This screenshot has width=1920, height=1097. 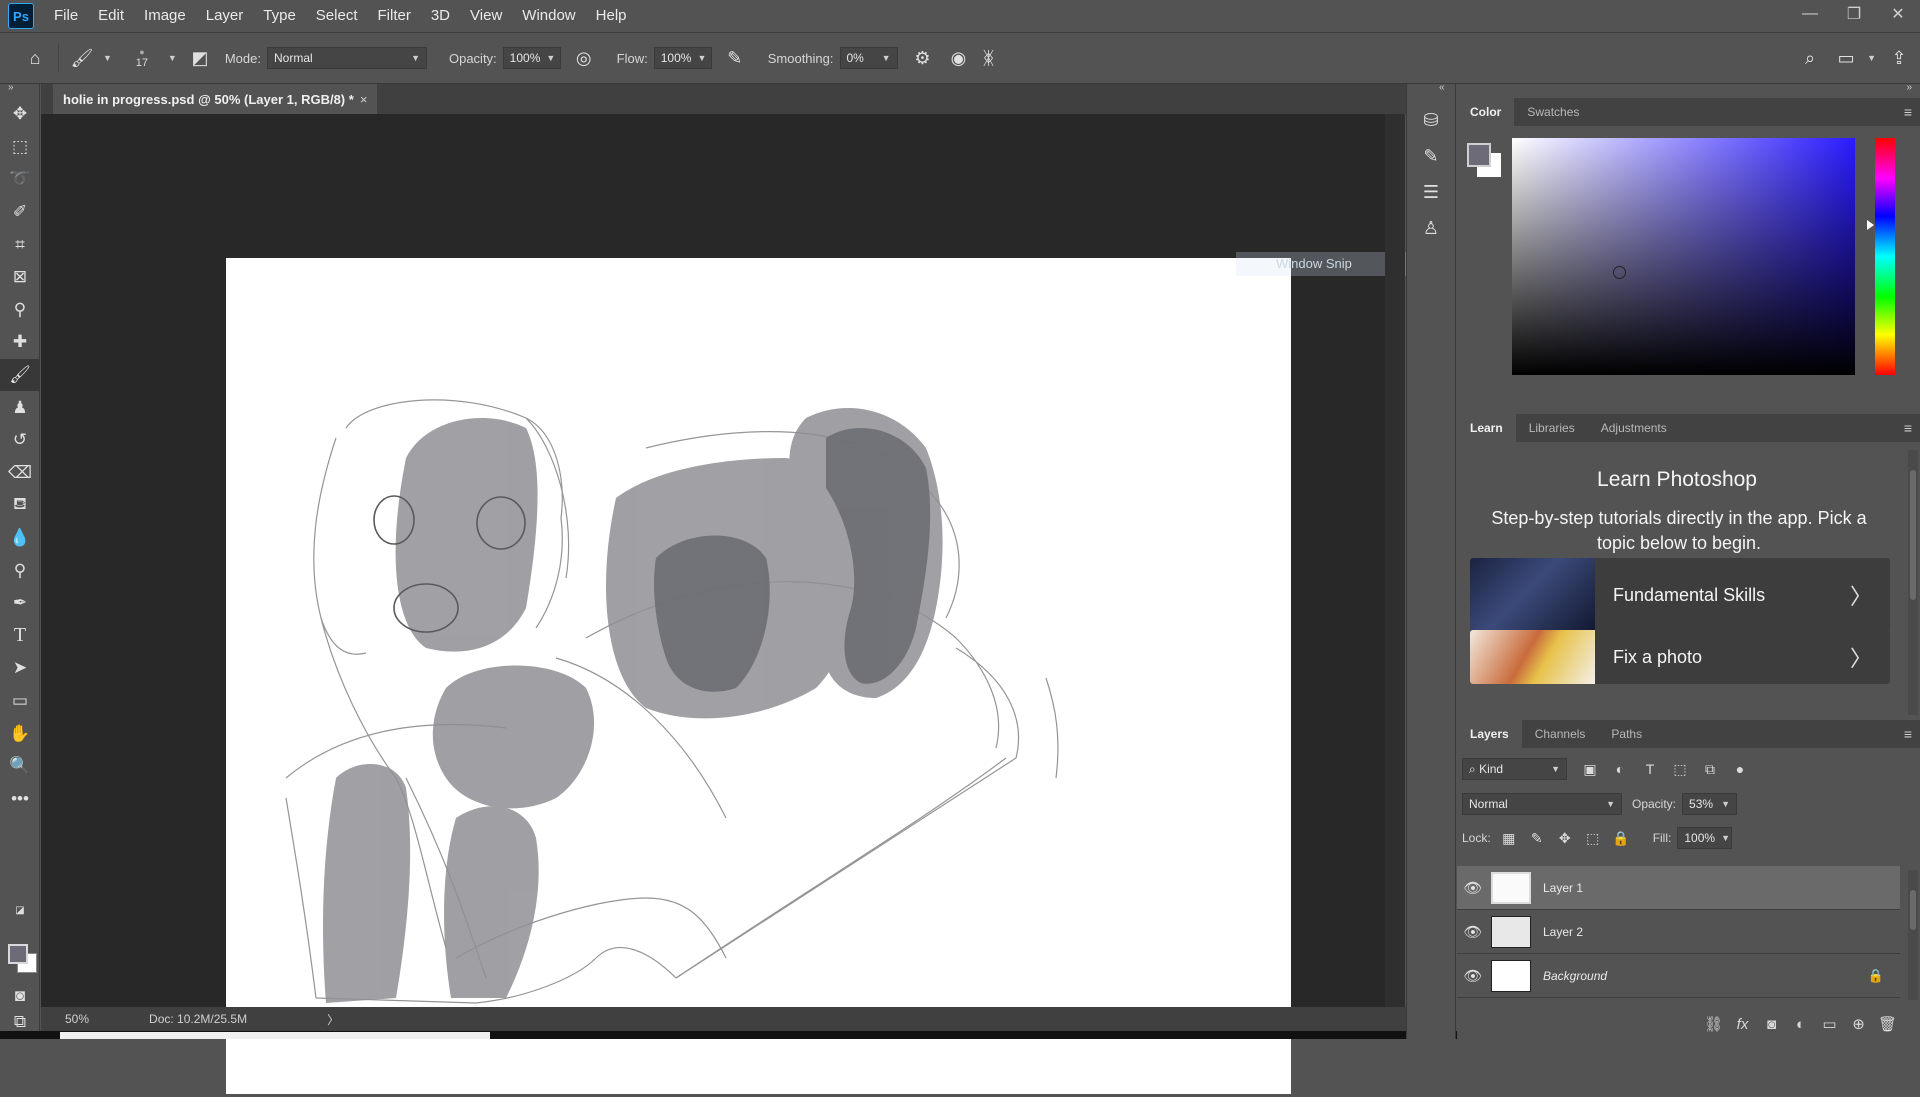 I want to click on hue-slider, so click(x=1885, y=256).